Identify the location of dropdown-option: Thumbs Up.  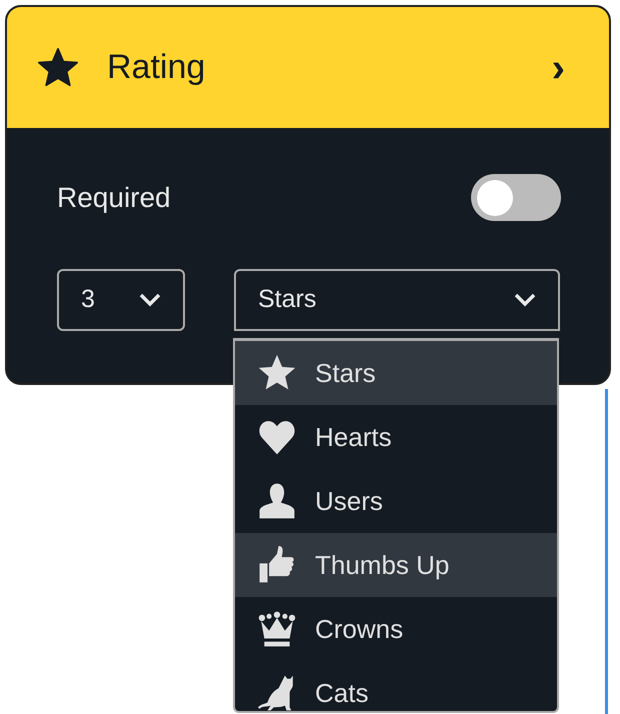
(396, 565).